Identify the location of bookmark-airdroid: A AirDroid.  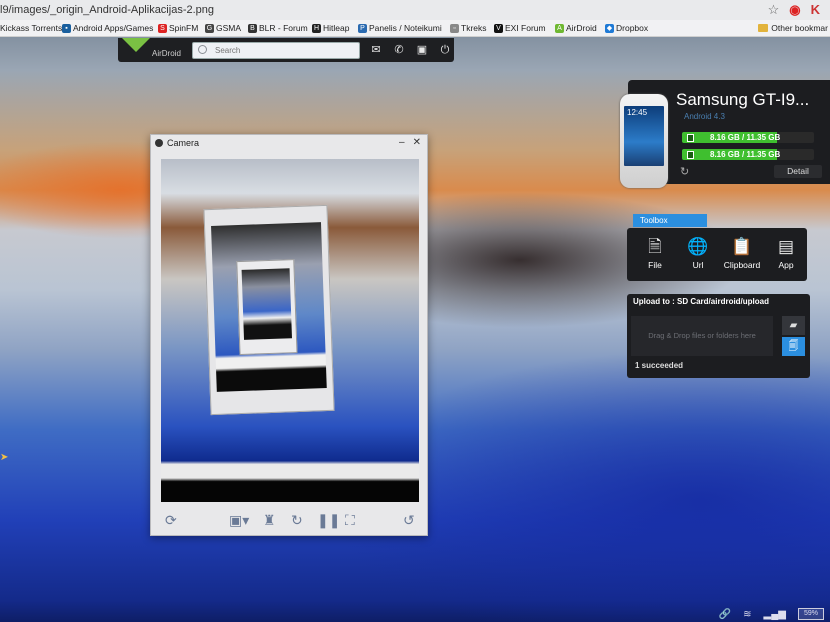
(576, 28).